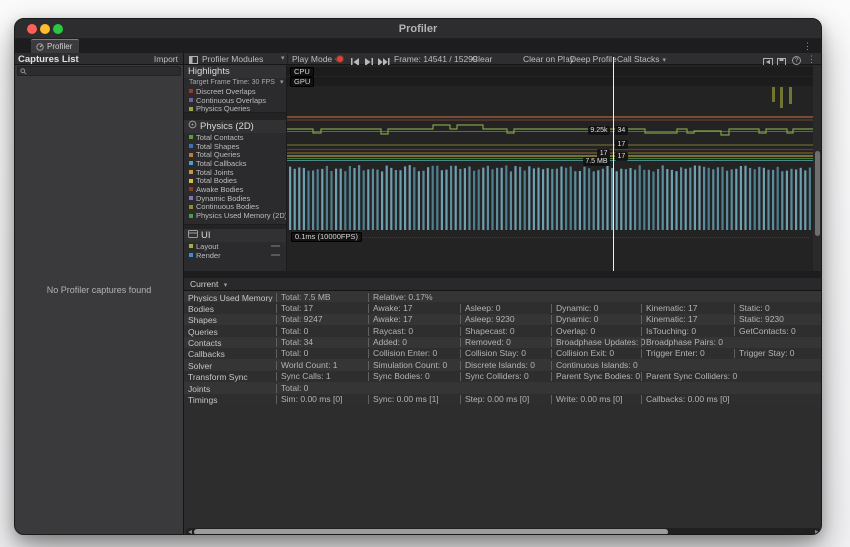 Image resolution: width=850 pixels, height=547 pixels. Describe the element at coordinates (235, 163) in the screenshot. I see `legend-item: Total Callbacks` at that location.